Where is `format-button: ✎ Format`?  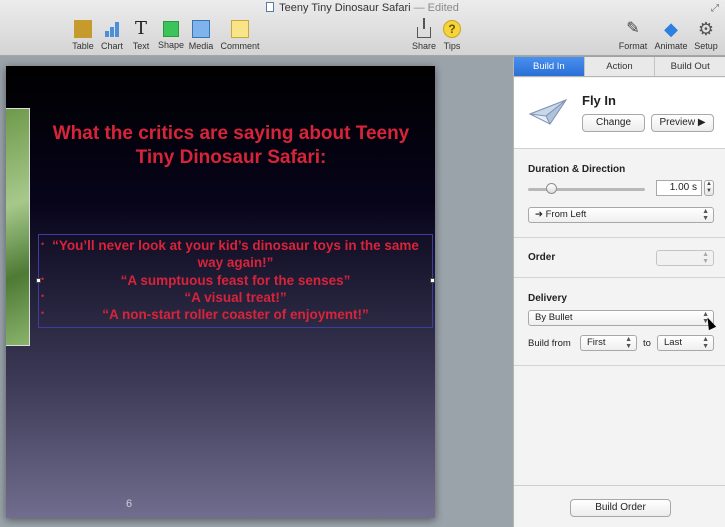 format-button: ✎ Format is located at coordinates (633, 37).